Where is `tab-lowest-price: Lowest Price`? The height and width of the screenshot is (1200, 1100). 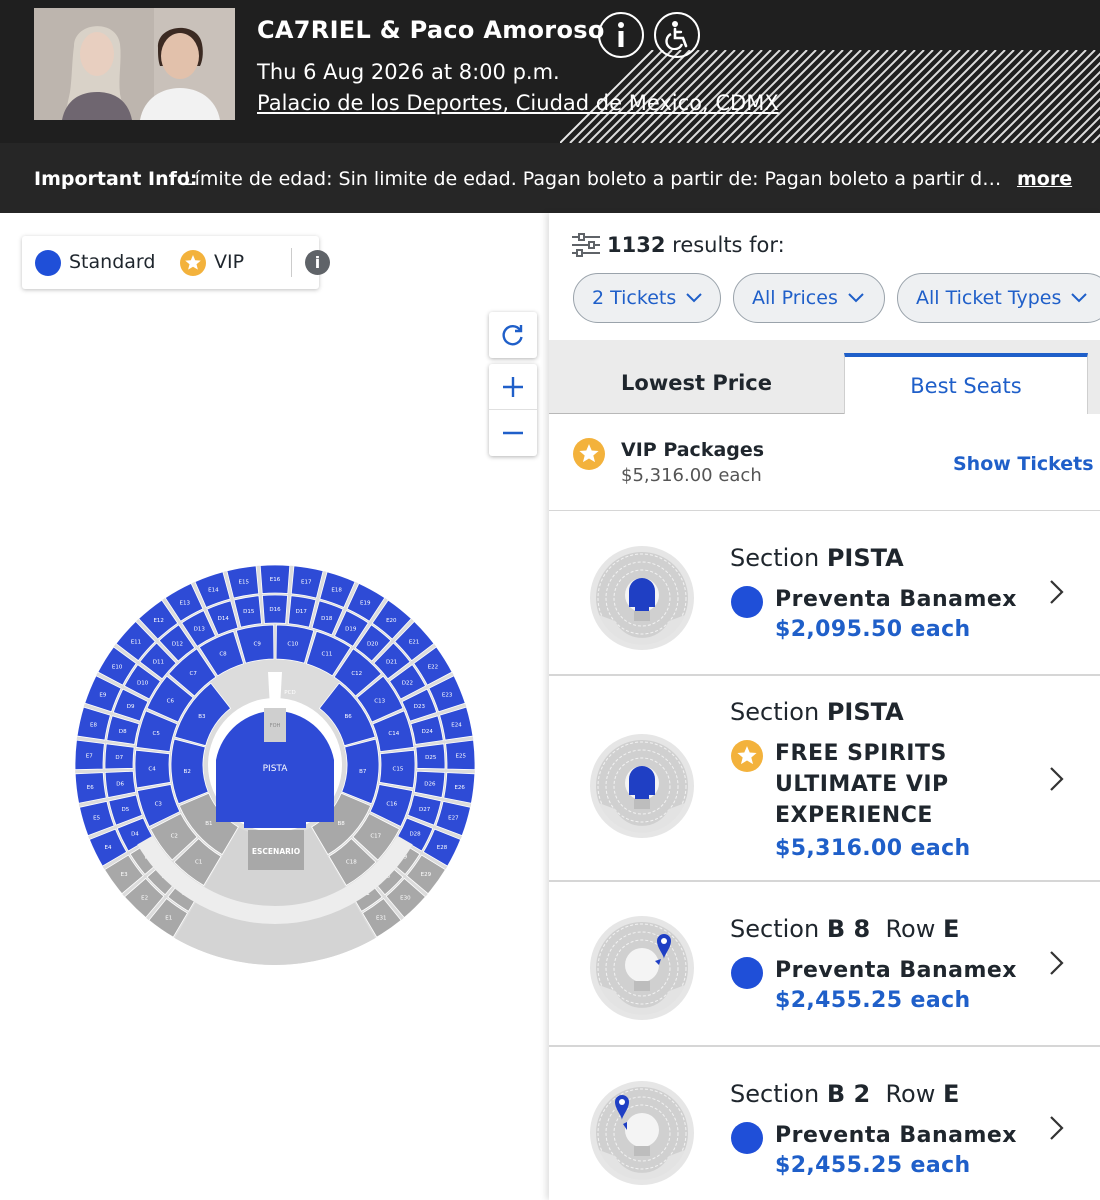
tab-lowest-price: Lowest Price is located at coordinates (696, 383).